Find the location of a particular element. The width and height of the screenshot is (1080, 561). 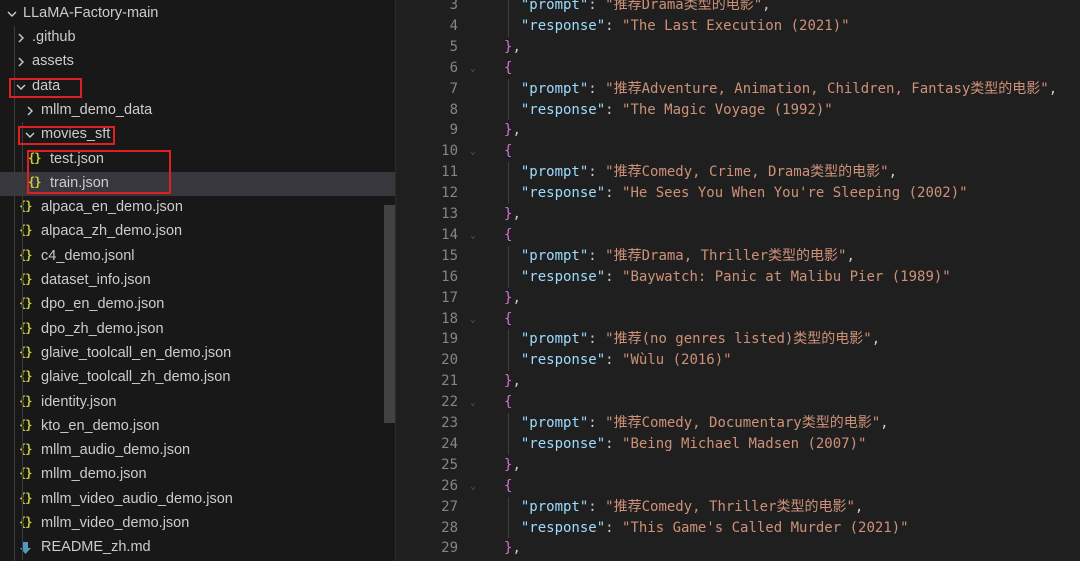

code-line: 27 "prompt": "推荐Comedy, Thriller类型的电影", is located at coordinates (738, 507).